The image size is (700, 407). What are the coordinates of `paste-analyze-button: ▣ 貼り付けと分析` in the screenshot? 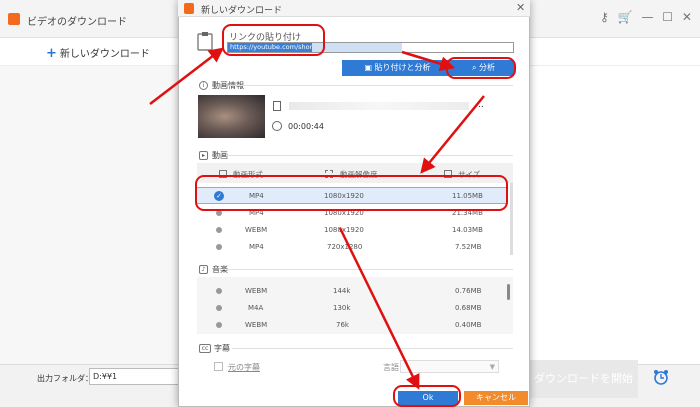 It's located at (397, 68).